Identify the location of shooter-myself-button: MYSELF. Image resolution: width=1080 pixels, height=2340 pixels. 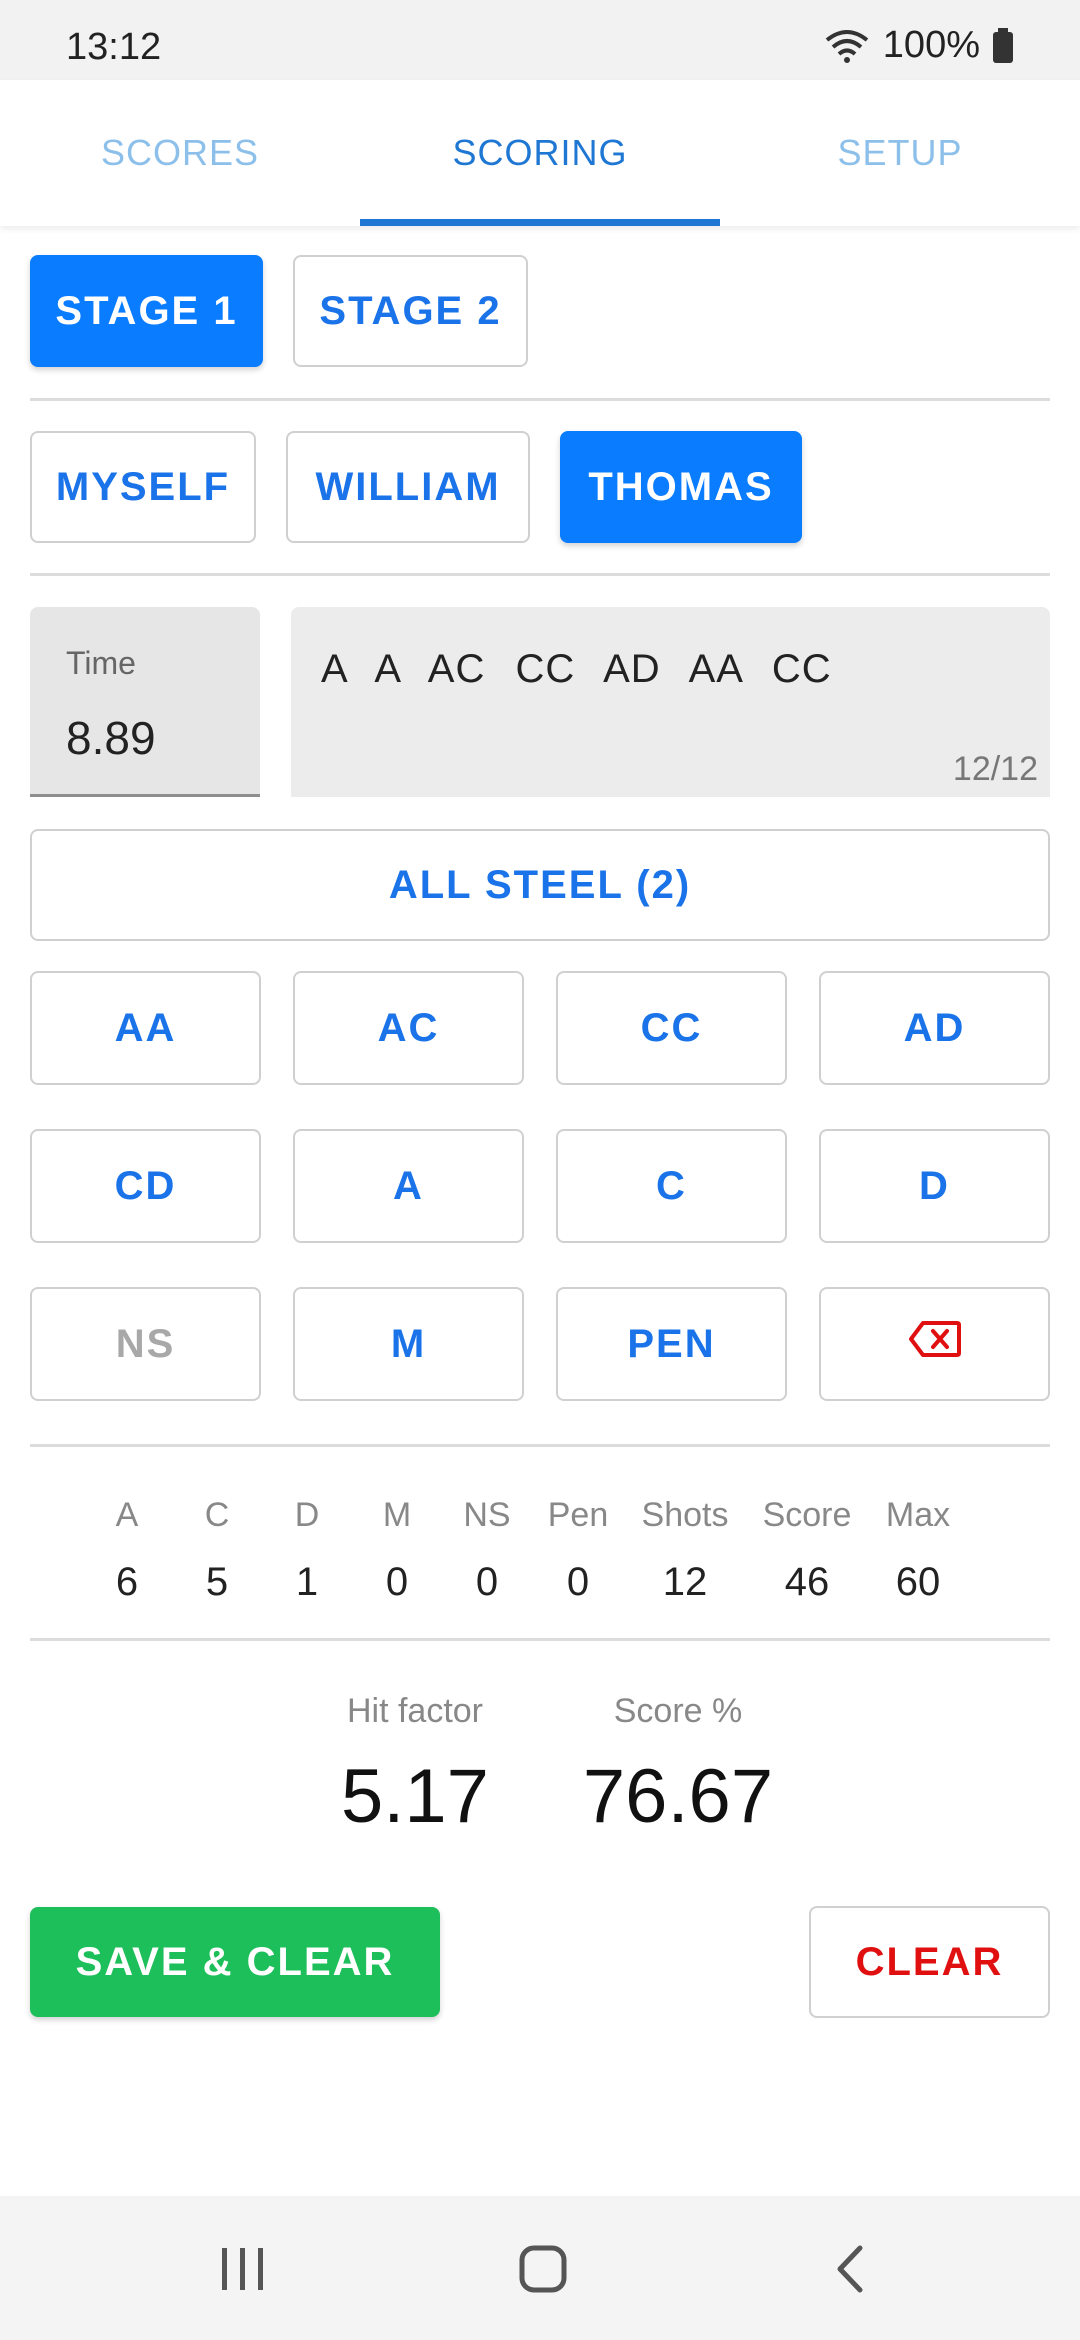
(143, 487).